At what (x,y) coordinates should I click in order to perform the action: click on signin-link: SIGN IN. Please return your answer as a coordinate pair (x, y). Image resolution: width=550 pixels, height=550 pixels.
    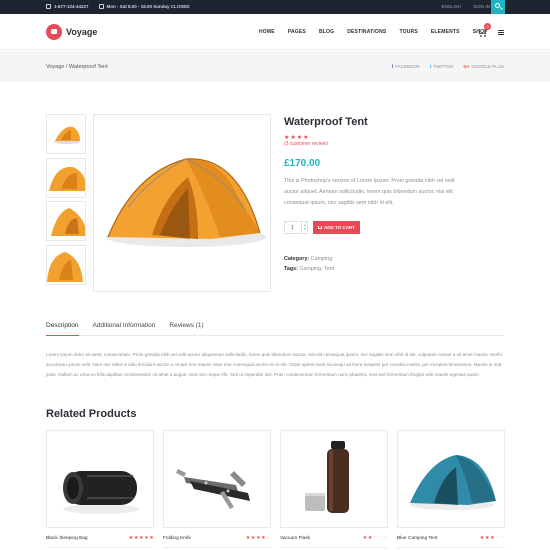
    Looking at the image, I should click on (481, 6).